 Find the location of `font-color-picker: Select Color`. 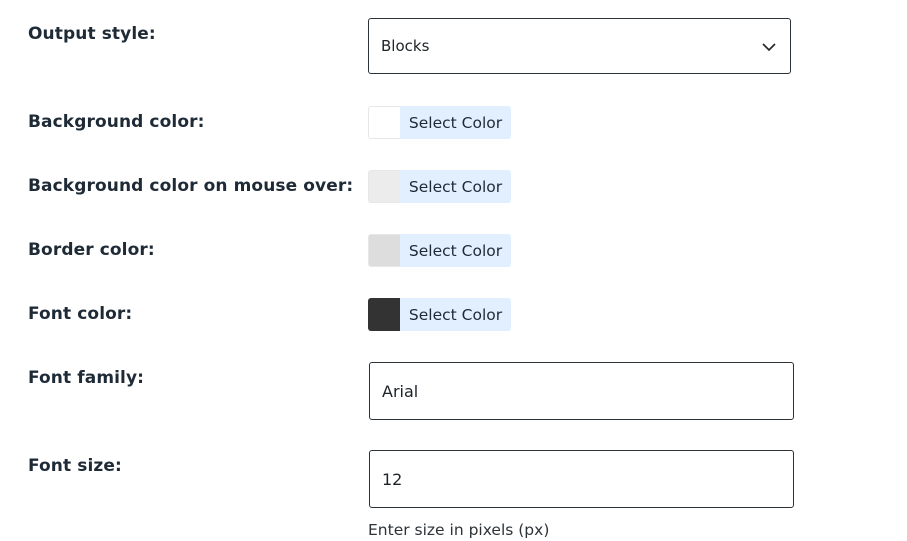

font-color-picker: Select Color is located at coordinates (439, 314).